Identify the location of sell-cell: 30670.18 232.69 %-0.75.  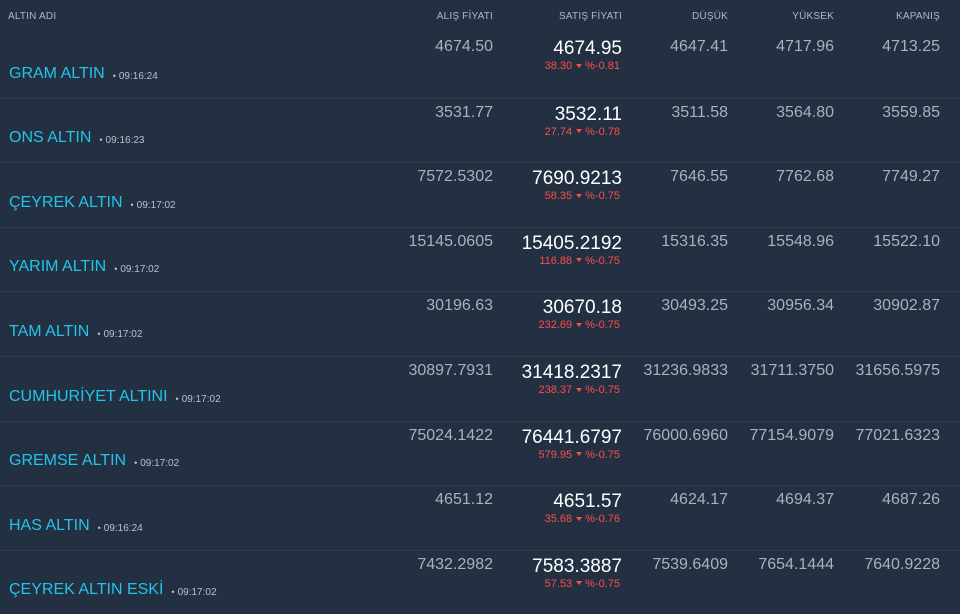
(557, 324).